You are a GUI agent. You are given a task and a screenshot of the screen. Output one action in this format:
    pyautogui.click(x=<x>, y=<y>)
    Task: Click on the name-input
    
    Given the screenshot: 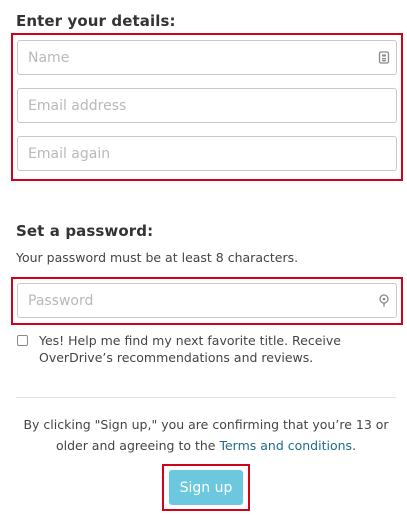 What is the action you would take?
    pyautogui.click(x=188, y=57)
    